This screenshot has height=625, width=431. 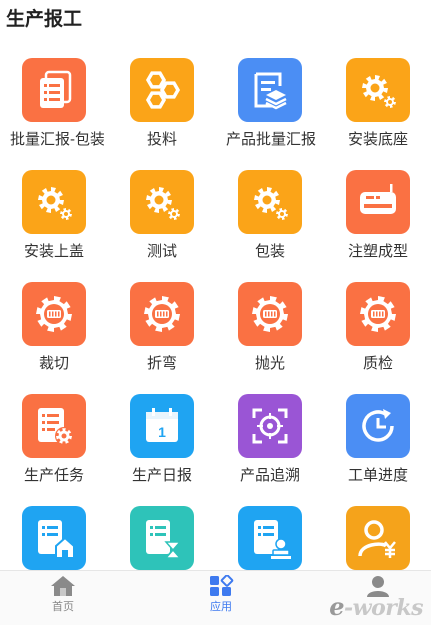 I want to click on app-item: 质检, so click(x=377, y=338).